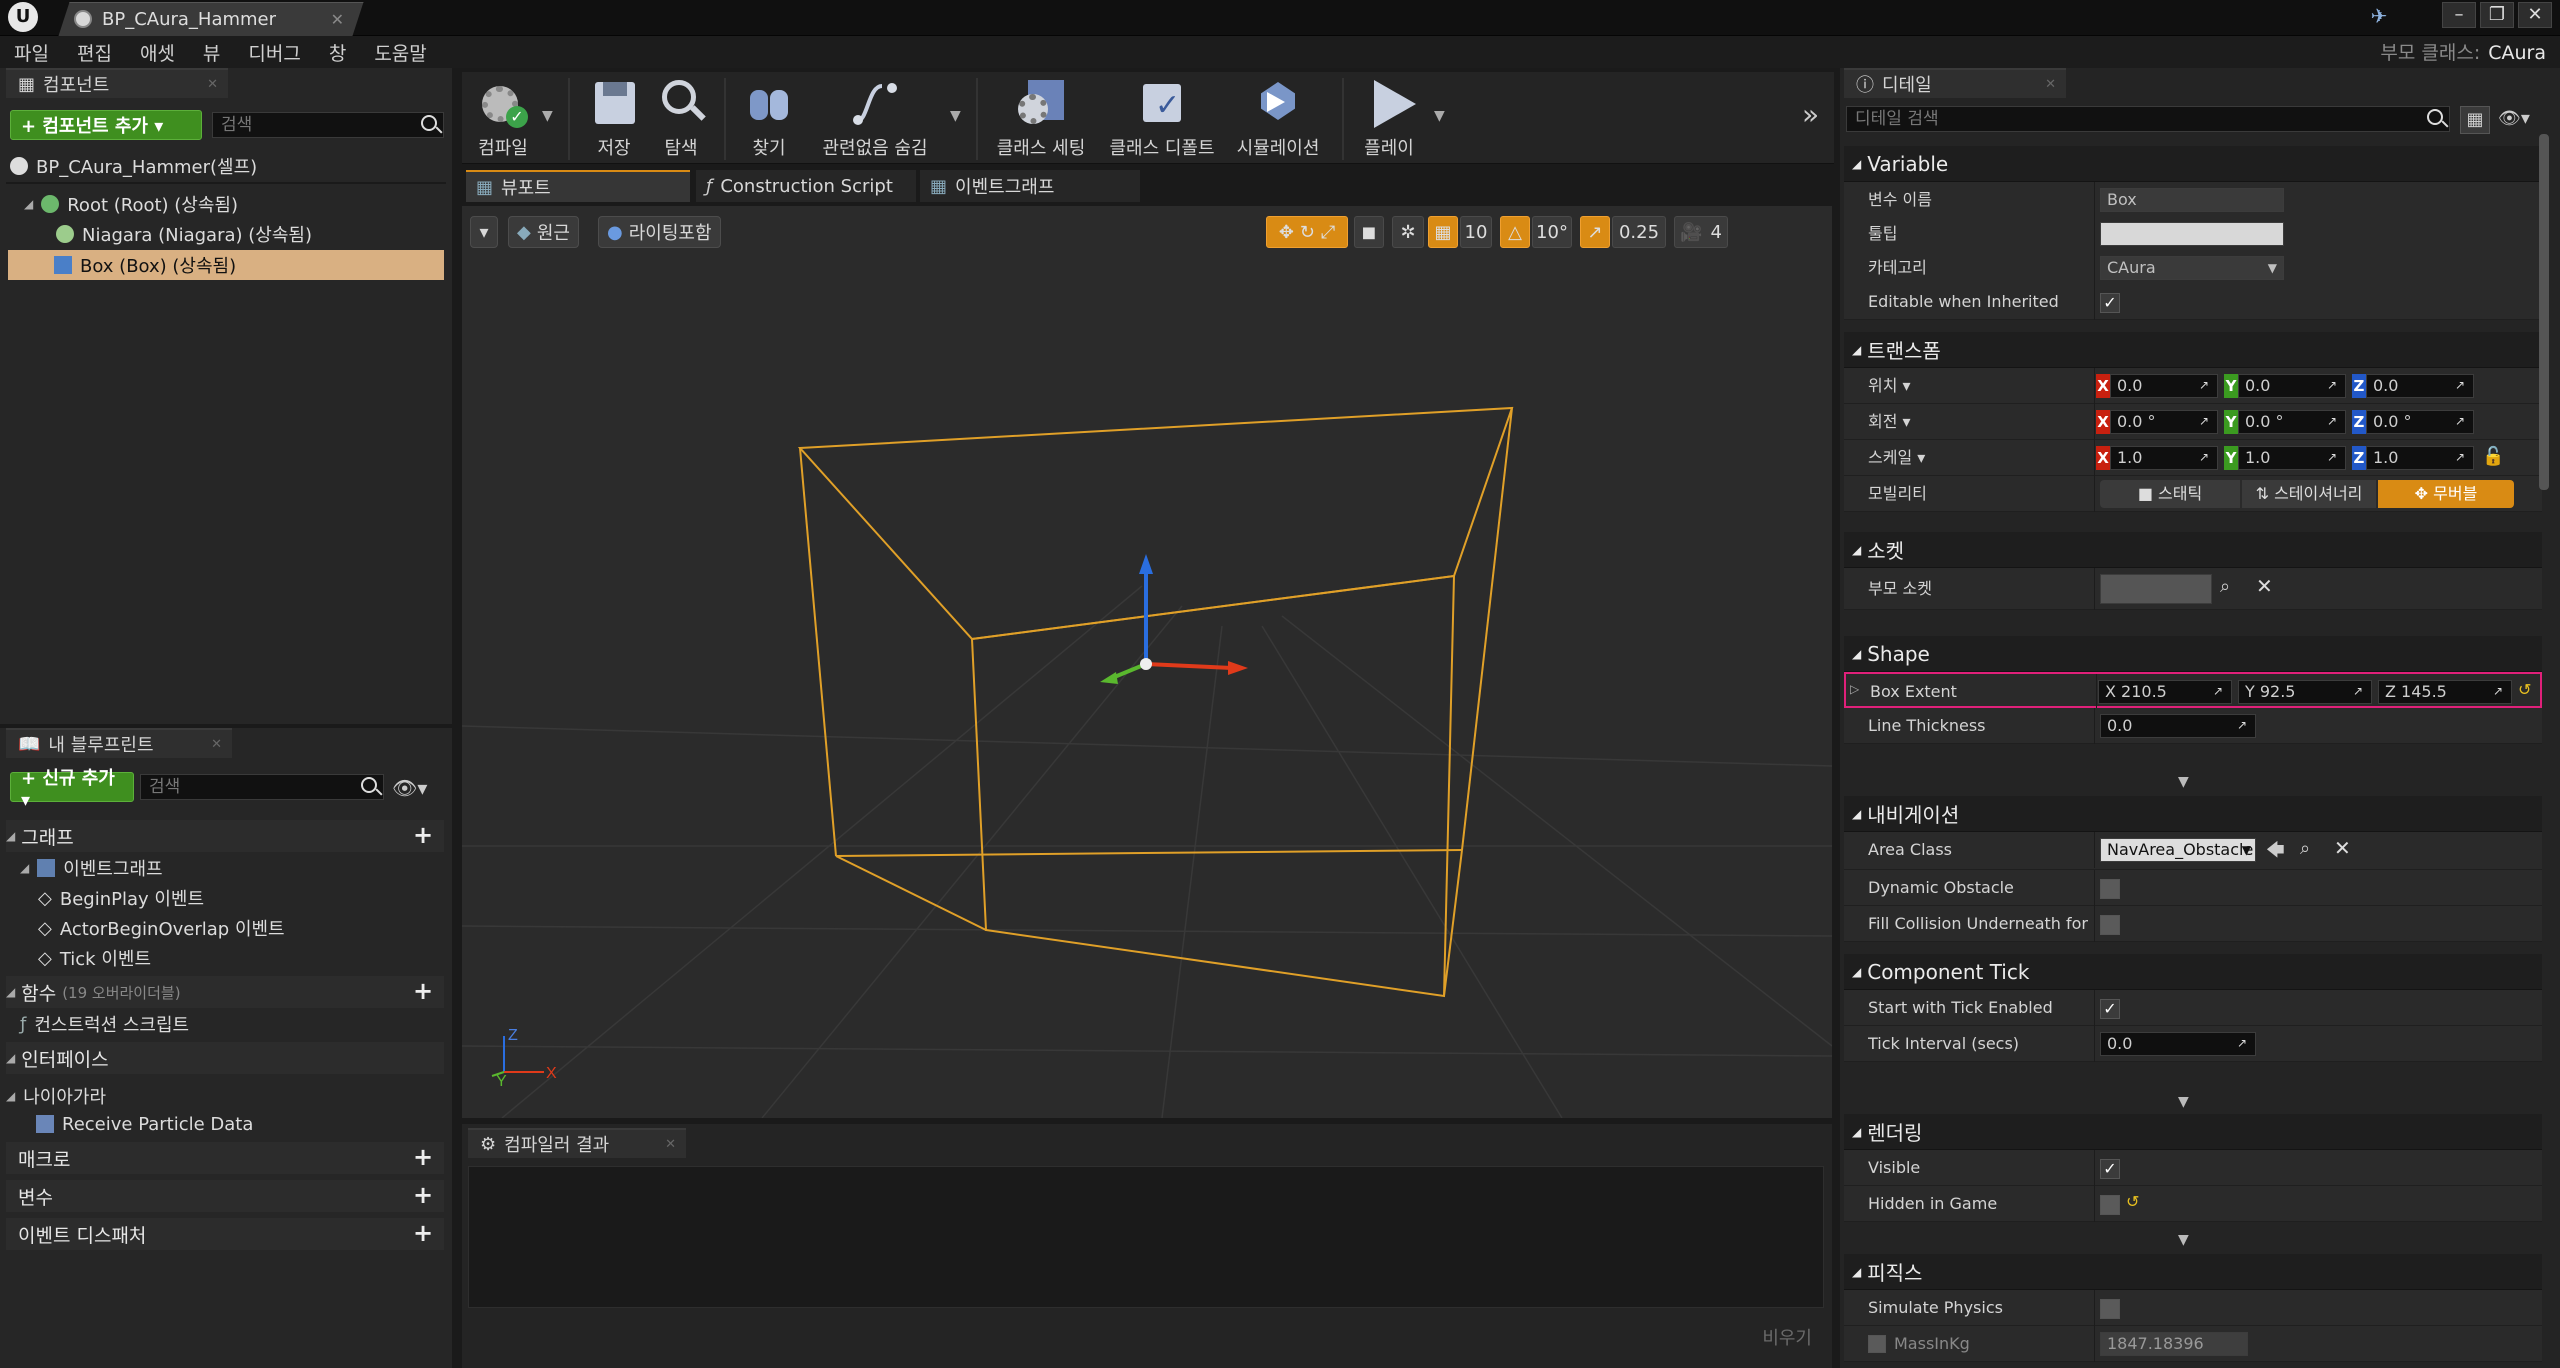 This screenshot has height=1368, width=2560. Describe the element at coordinates (2178, 850) in the screenshot. I see `area-class-dropdown: NavArea_Obstacle ▼` at that location.